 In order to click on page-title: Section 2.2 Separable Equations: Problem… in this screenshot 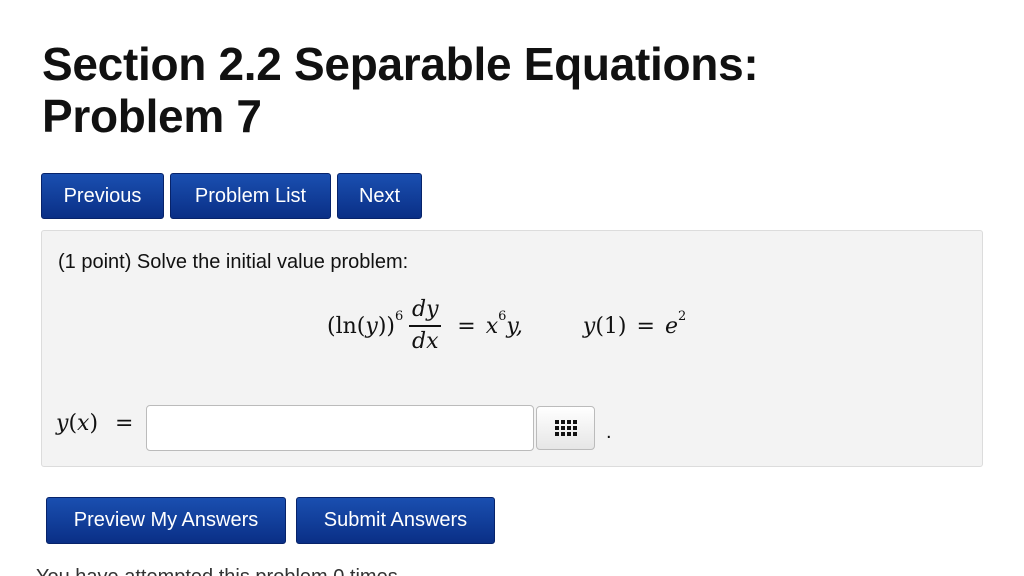, I will do `click(400, 90)`.